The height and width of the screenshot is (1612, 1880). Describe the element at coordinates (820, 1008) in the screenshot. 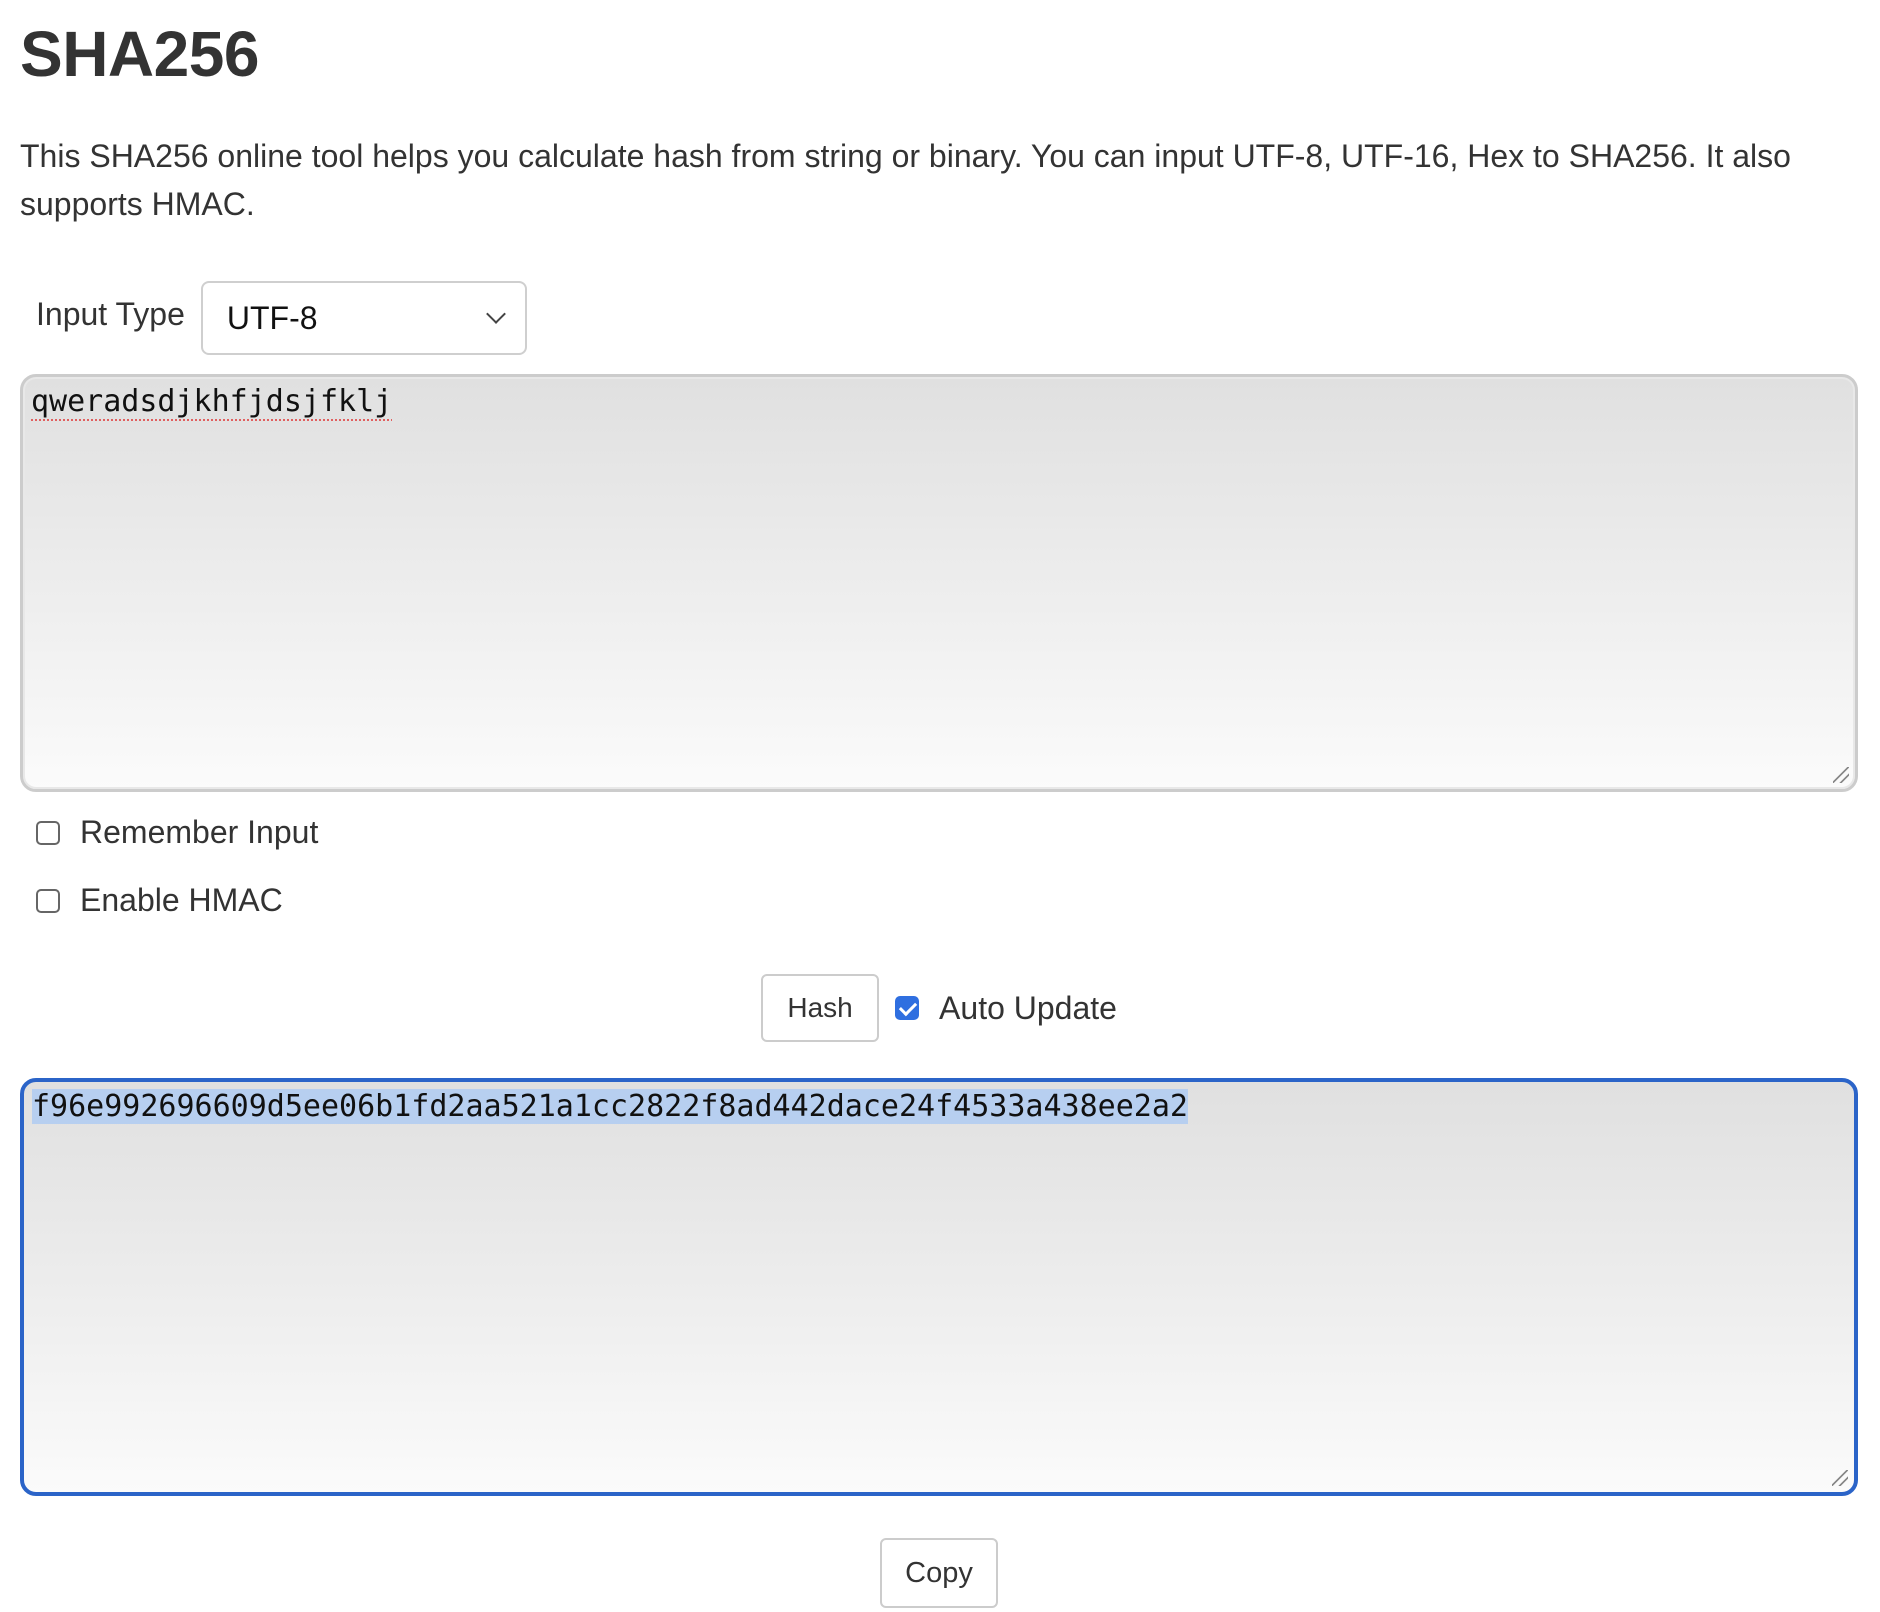

I see `hash-button: Hash` at that location.